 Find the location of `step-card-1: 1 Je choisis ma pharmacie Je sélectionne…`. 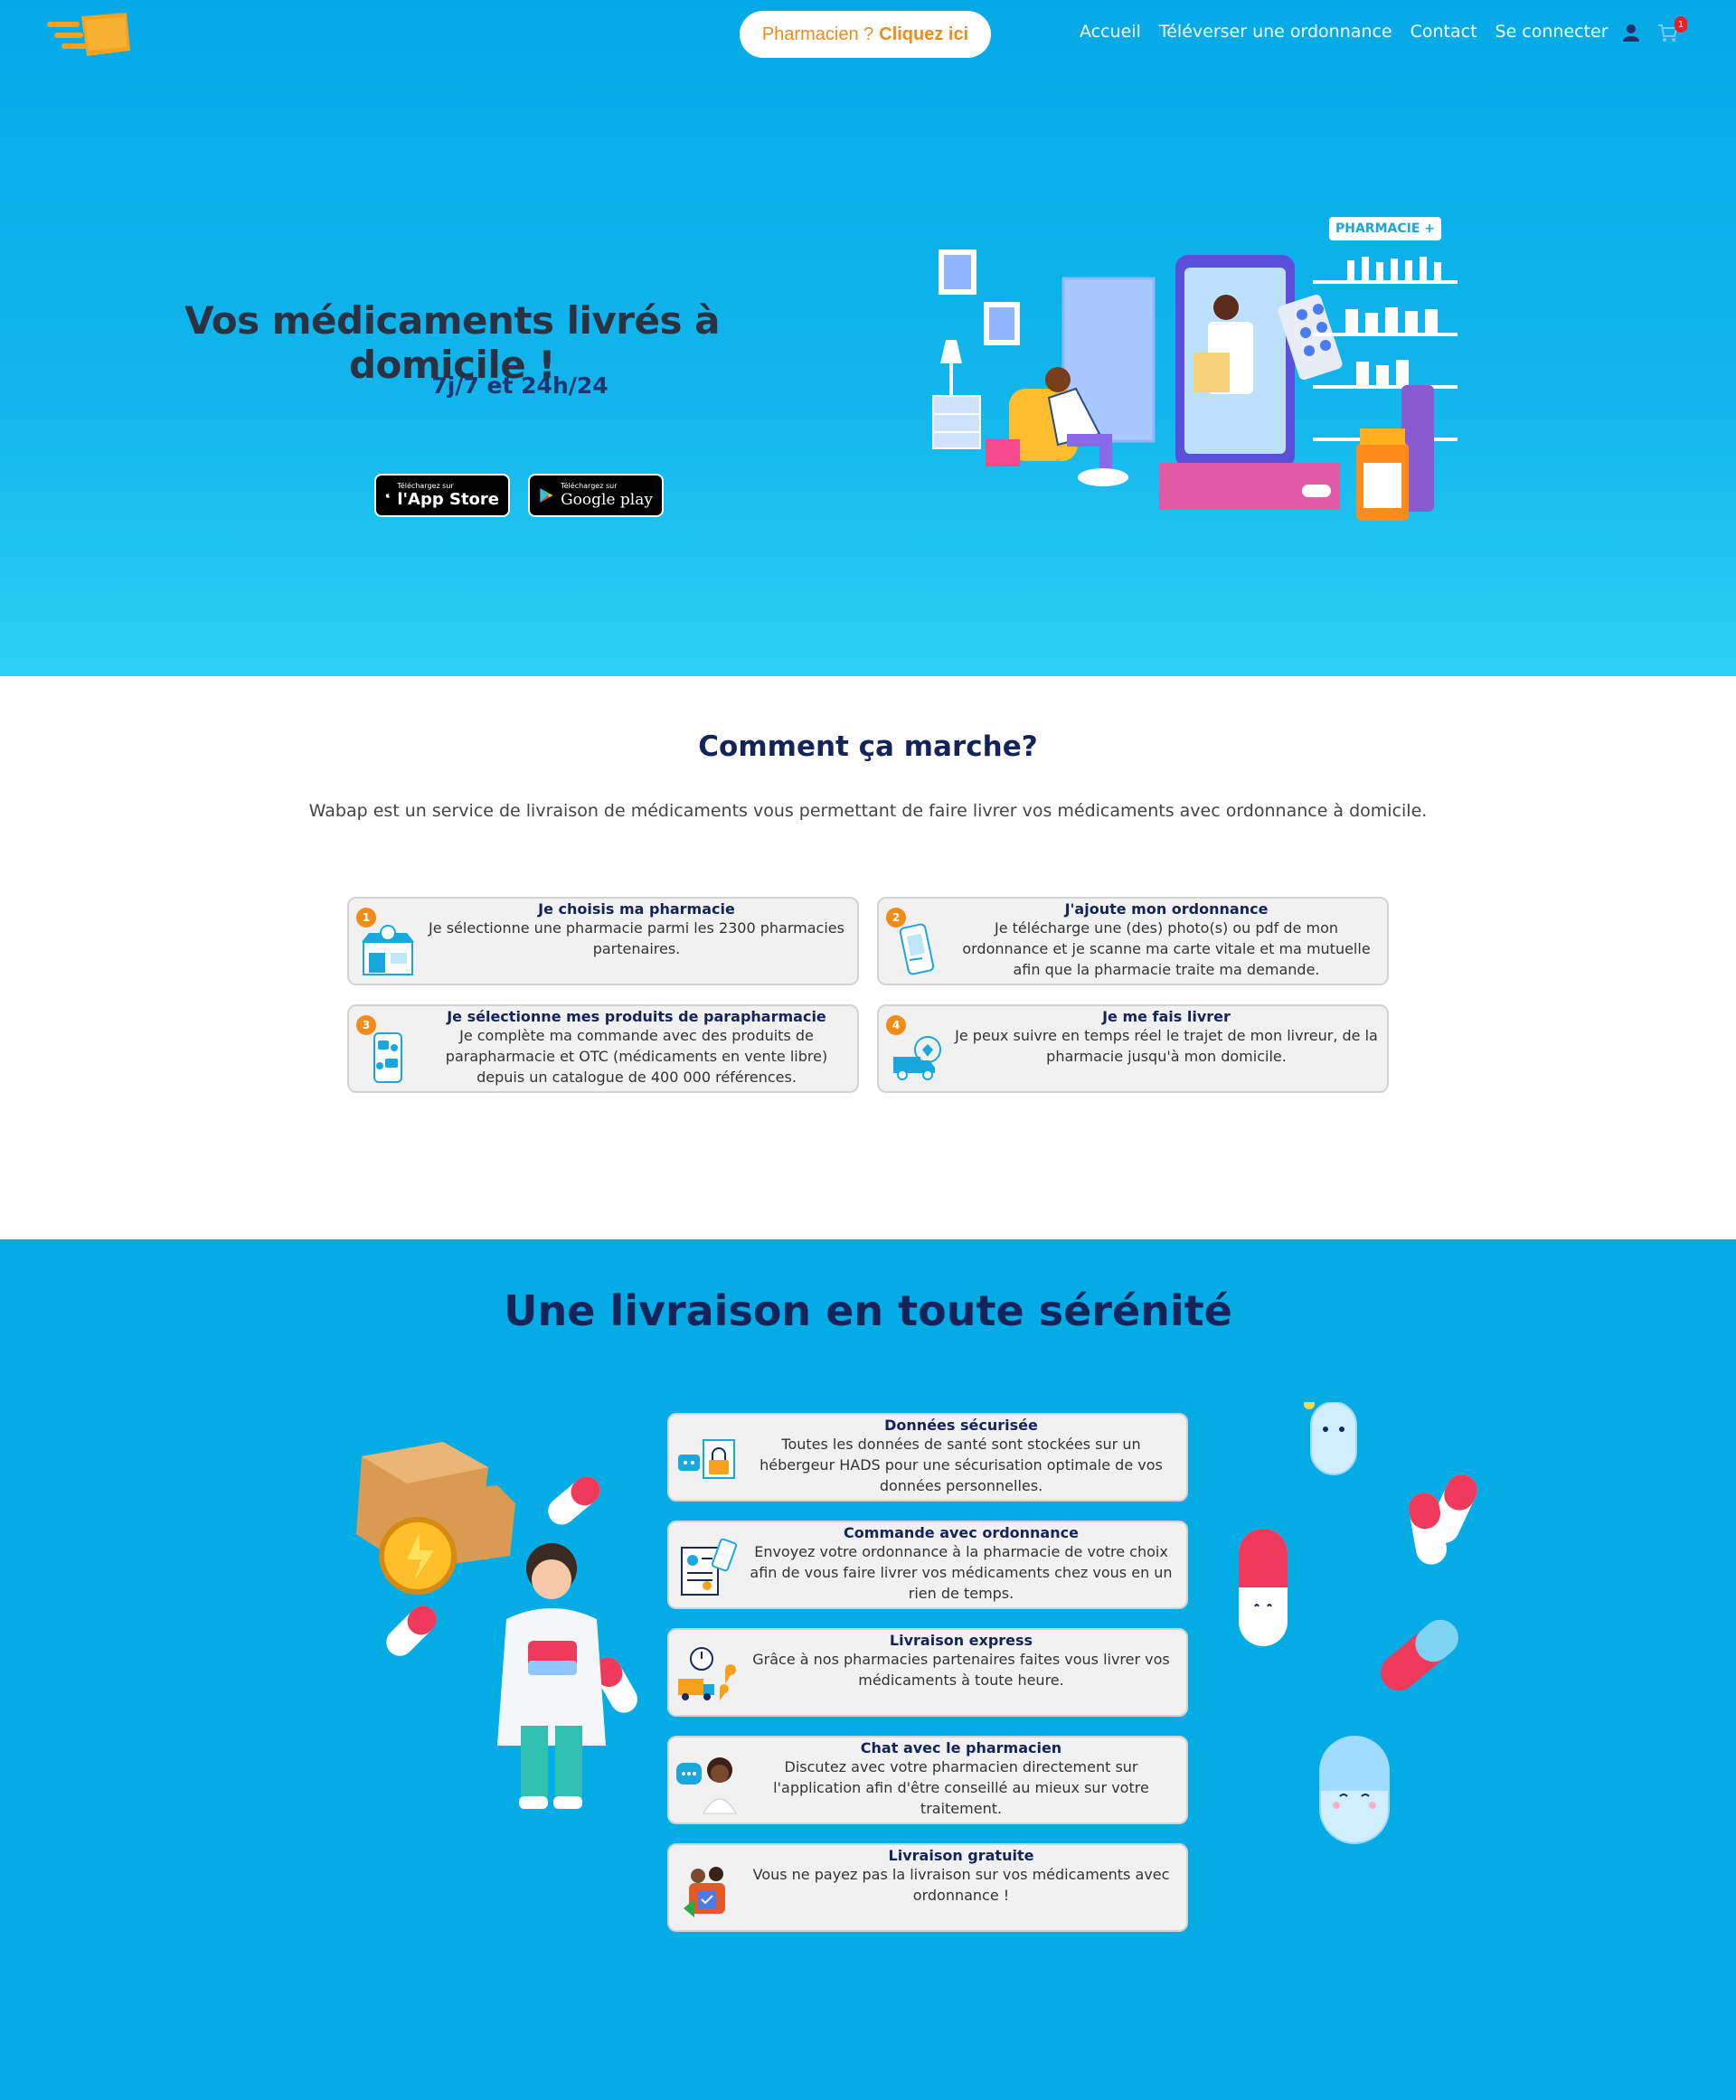

step-card-1: 1 Je choisis ma pharmacie Je sélectionne… is located at coordinates (603, 941).